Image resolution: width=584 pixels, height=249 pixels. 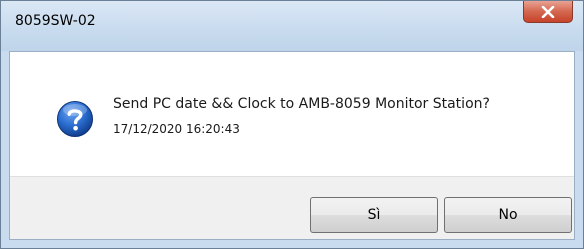 What do you see at coordinates (374, 215) in the screenshot?
I see `yes-button: Sì` at bounding box center [374, 215].